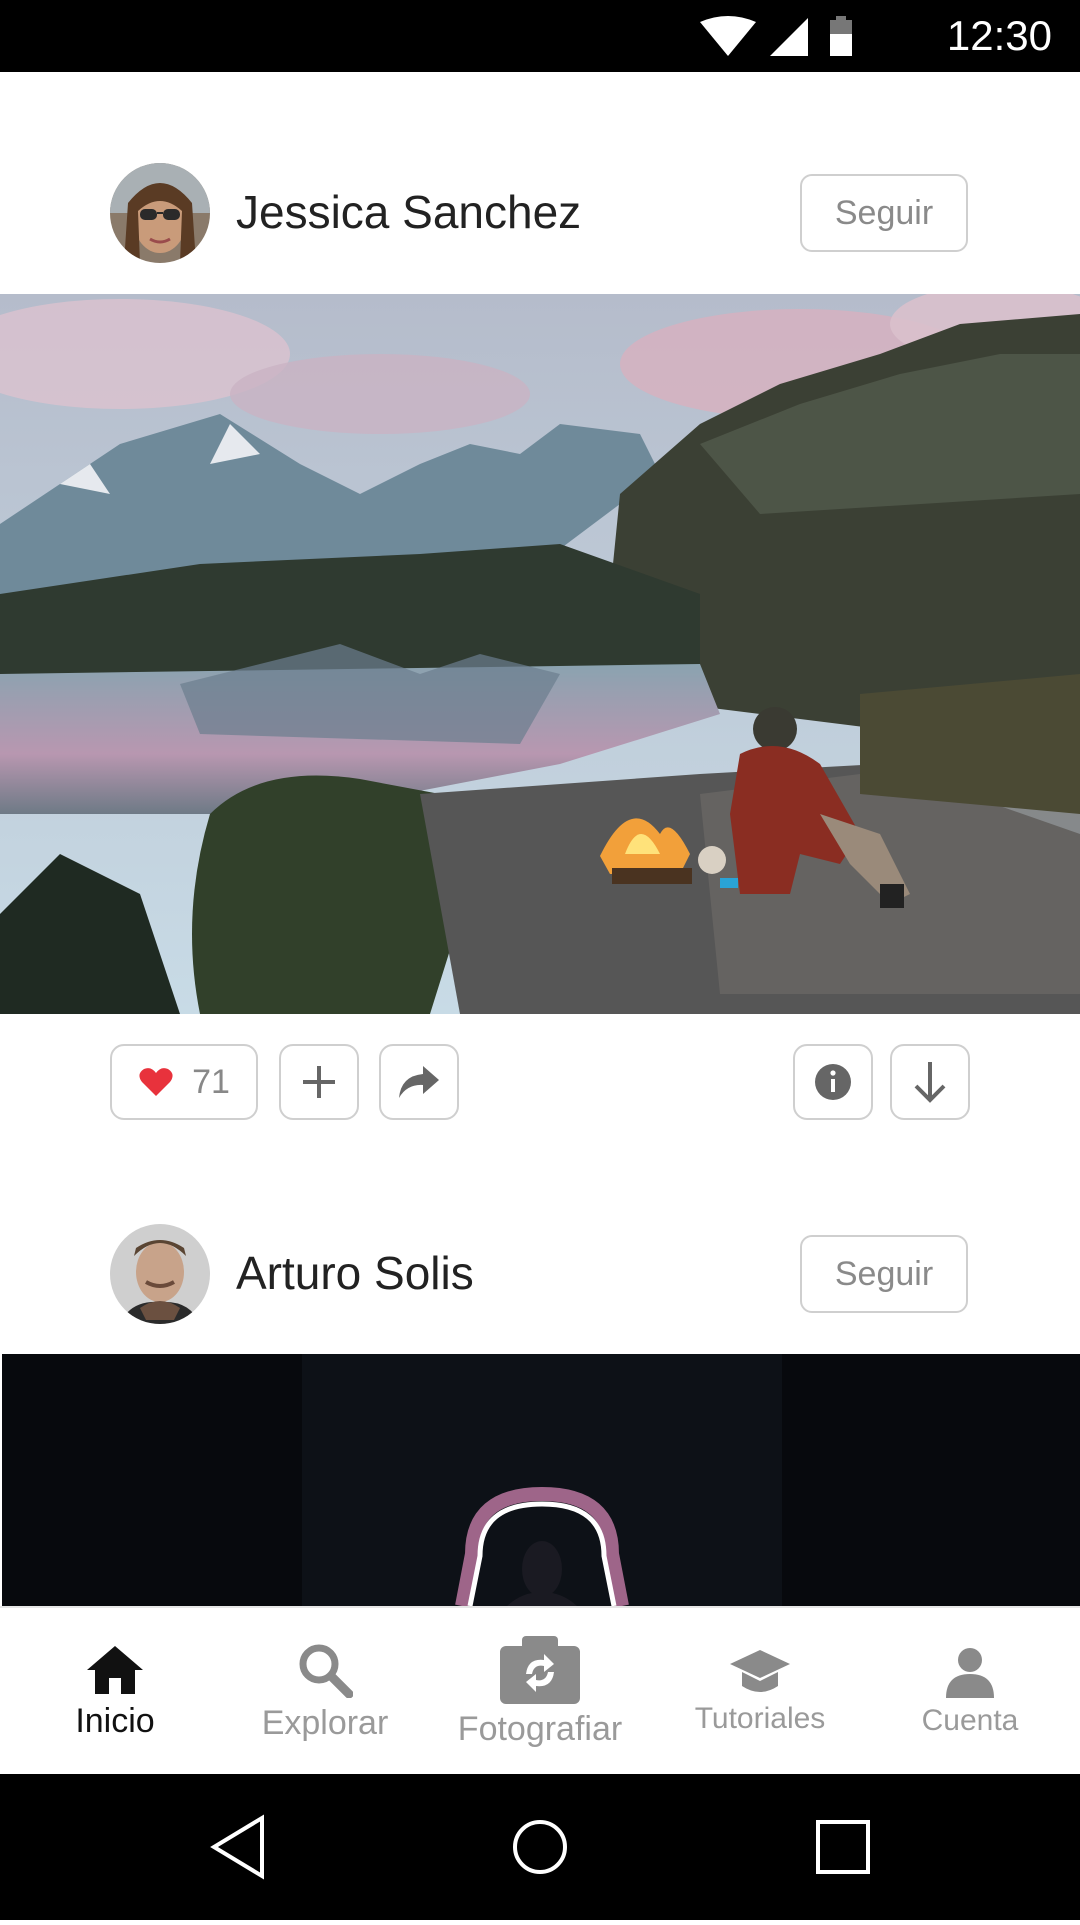  I want to click on info-button, so click(833, 1082).